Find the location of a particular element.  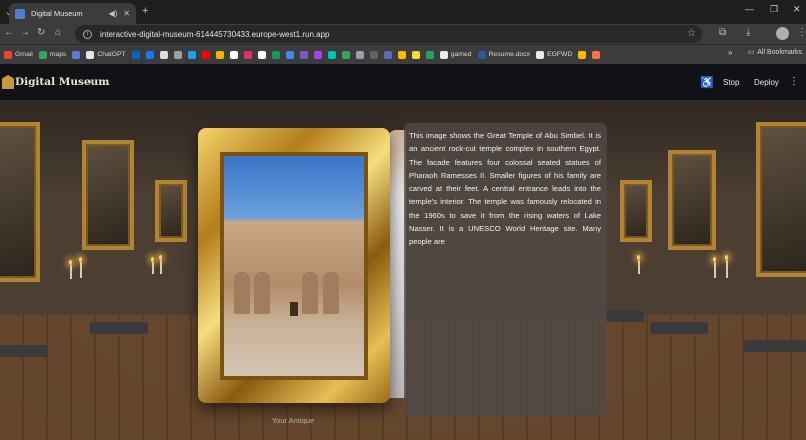

chrome-menu-icon: ⋮ is located at coordinates (801, 32).